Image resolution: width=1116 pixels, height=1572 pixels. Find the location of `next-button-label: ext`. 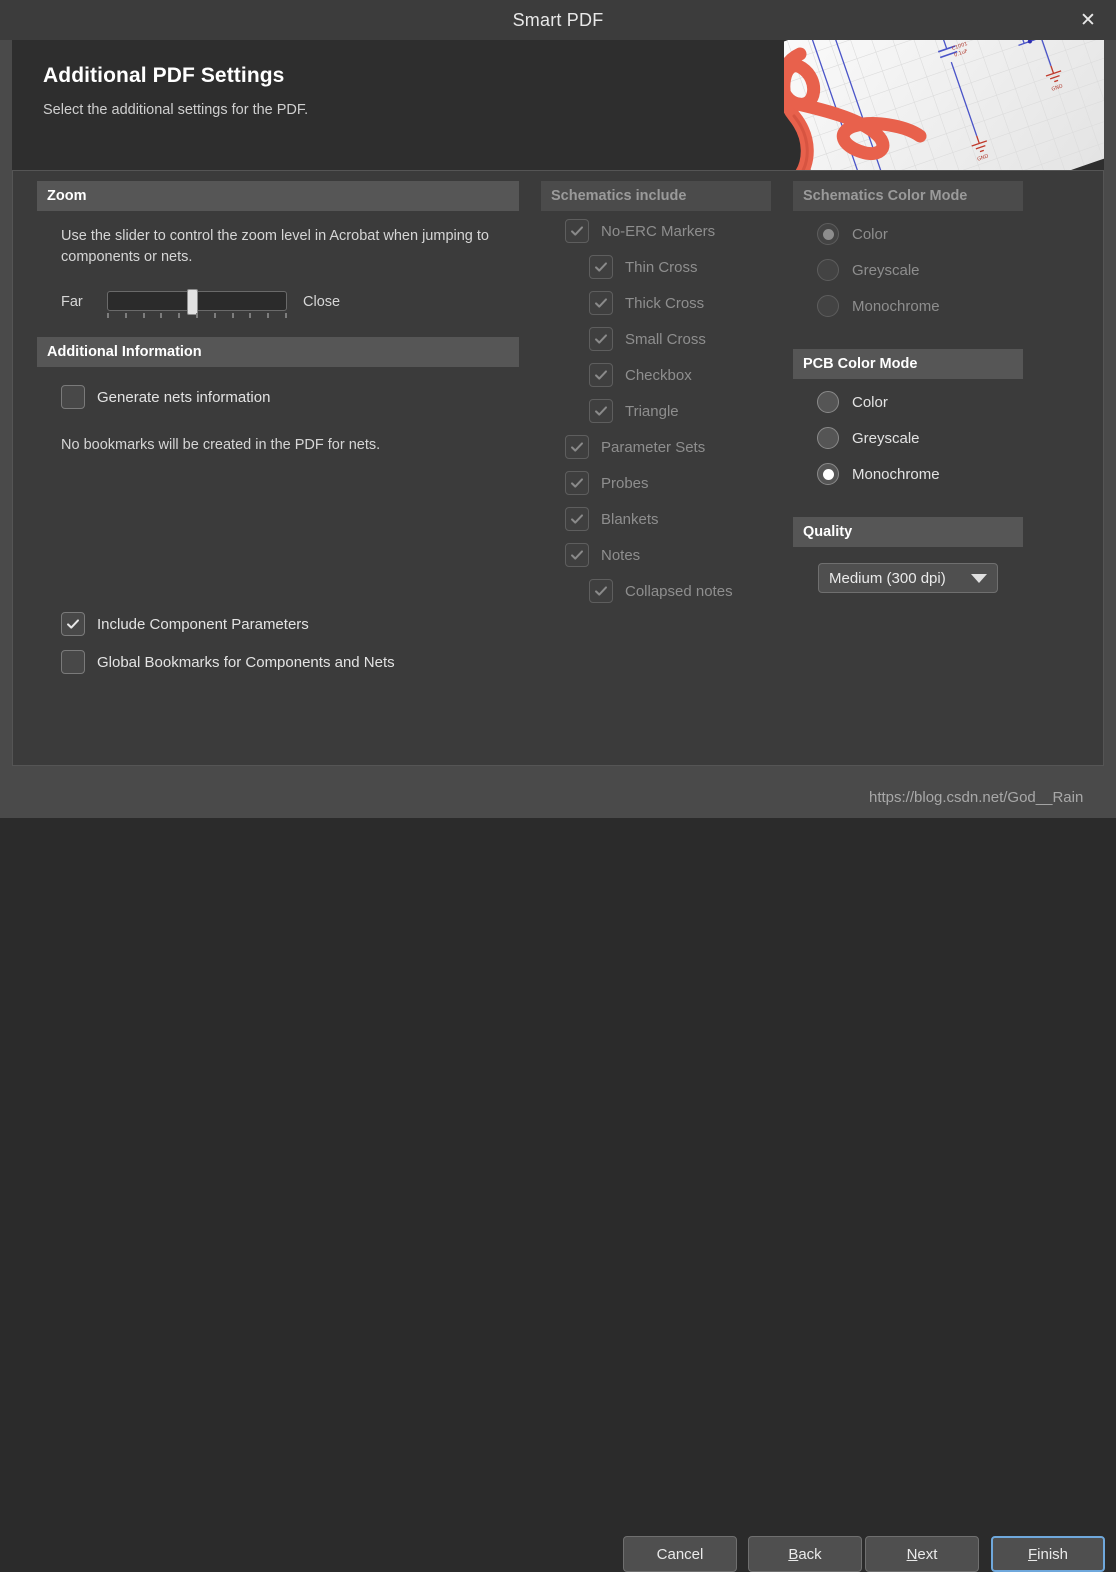

next-button-label: ext is located at coordinates (927, 1554).